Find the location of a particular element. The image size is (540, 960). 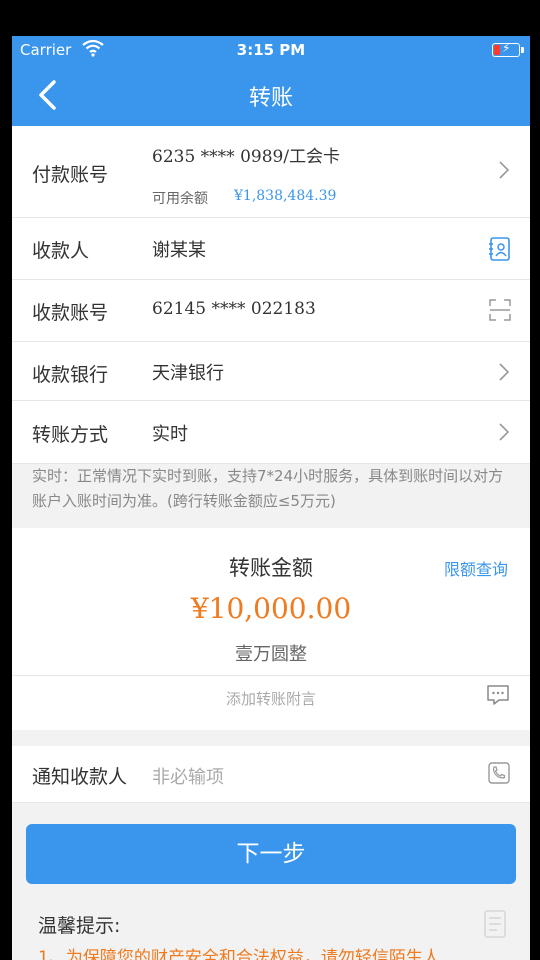

limit-query-link: 限额查询 is located at coordinates (476, 568).